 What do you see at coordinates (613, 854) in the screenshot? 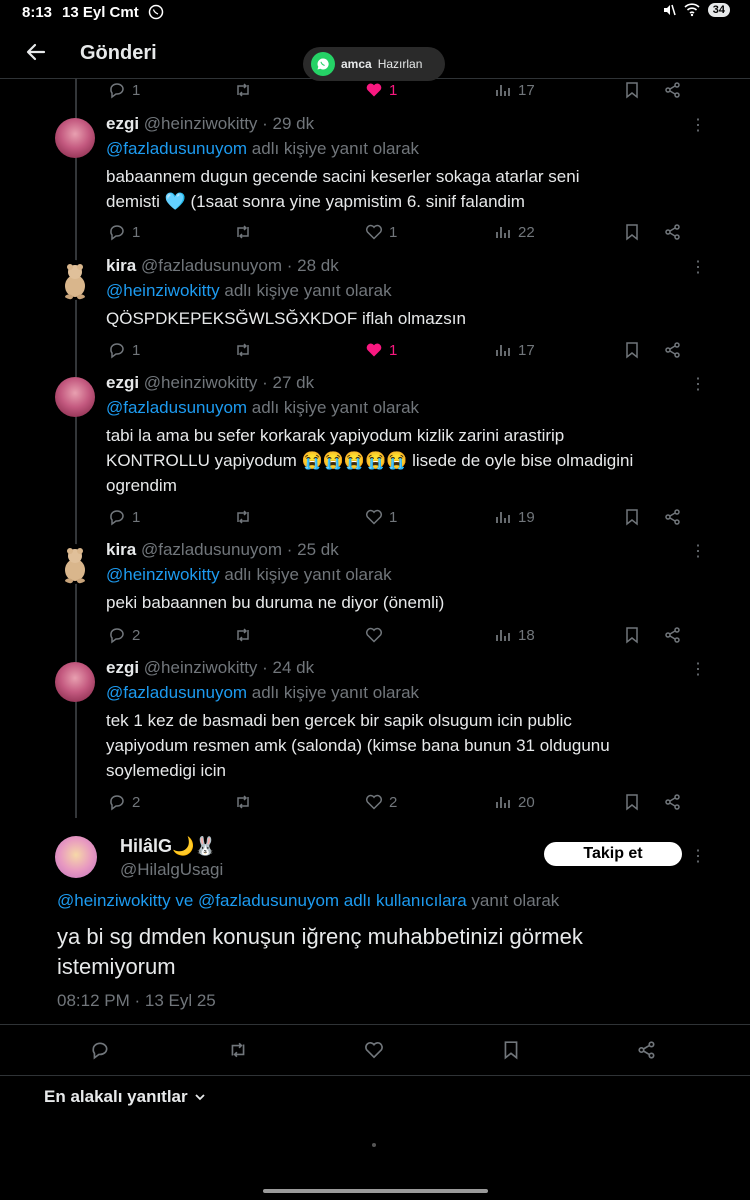
I see `follow-button: Takip et` at bounding box center [613, 854].